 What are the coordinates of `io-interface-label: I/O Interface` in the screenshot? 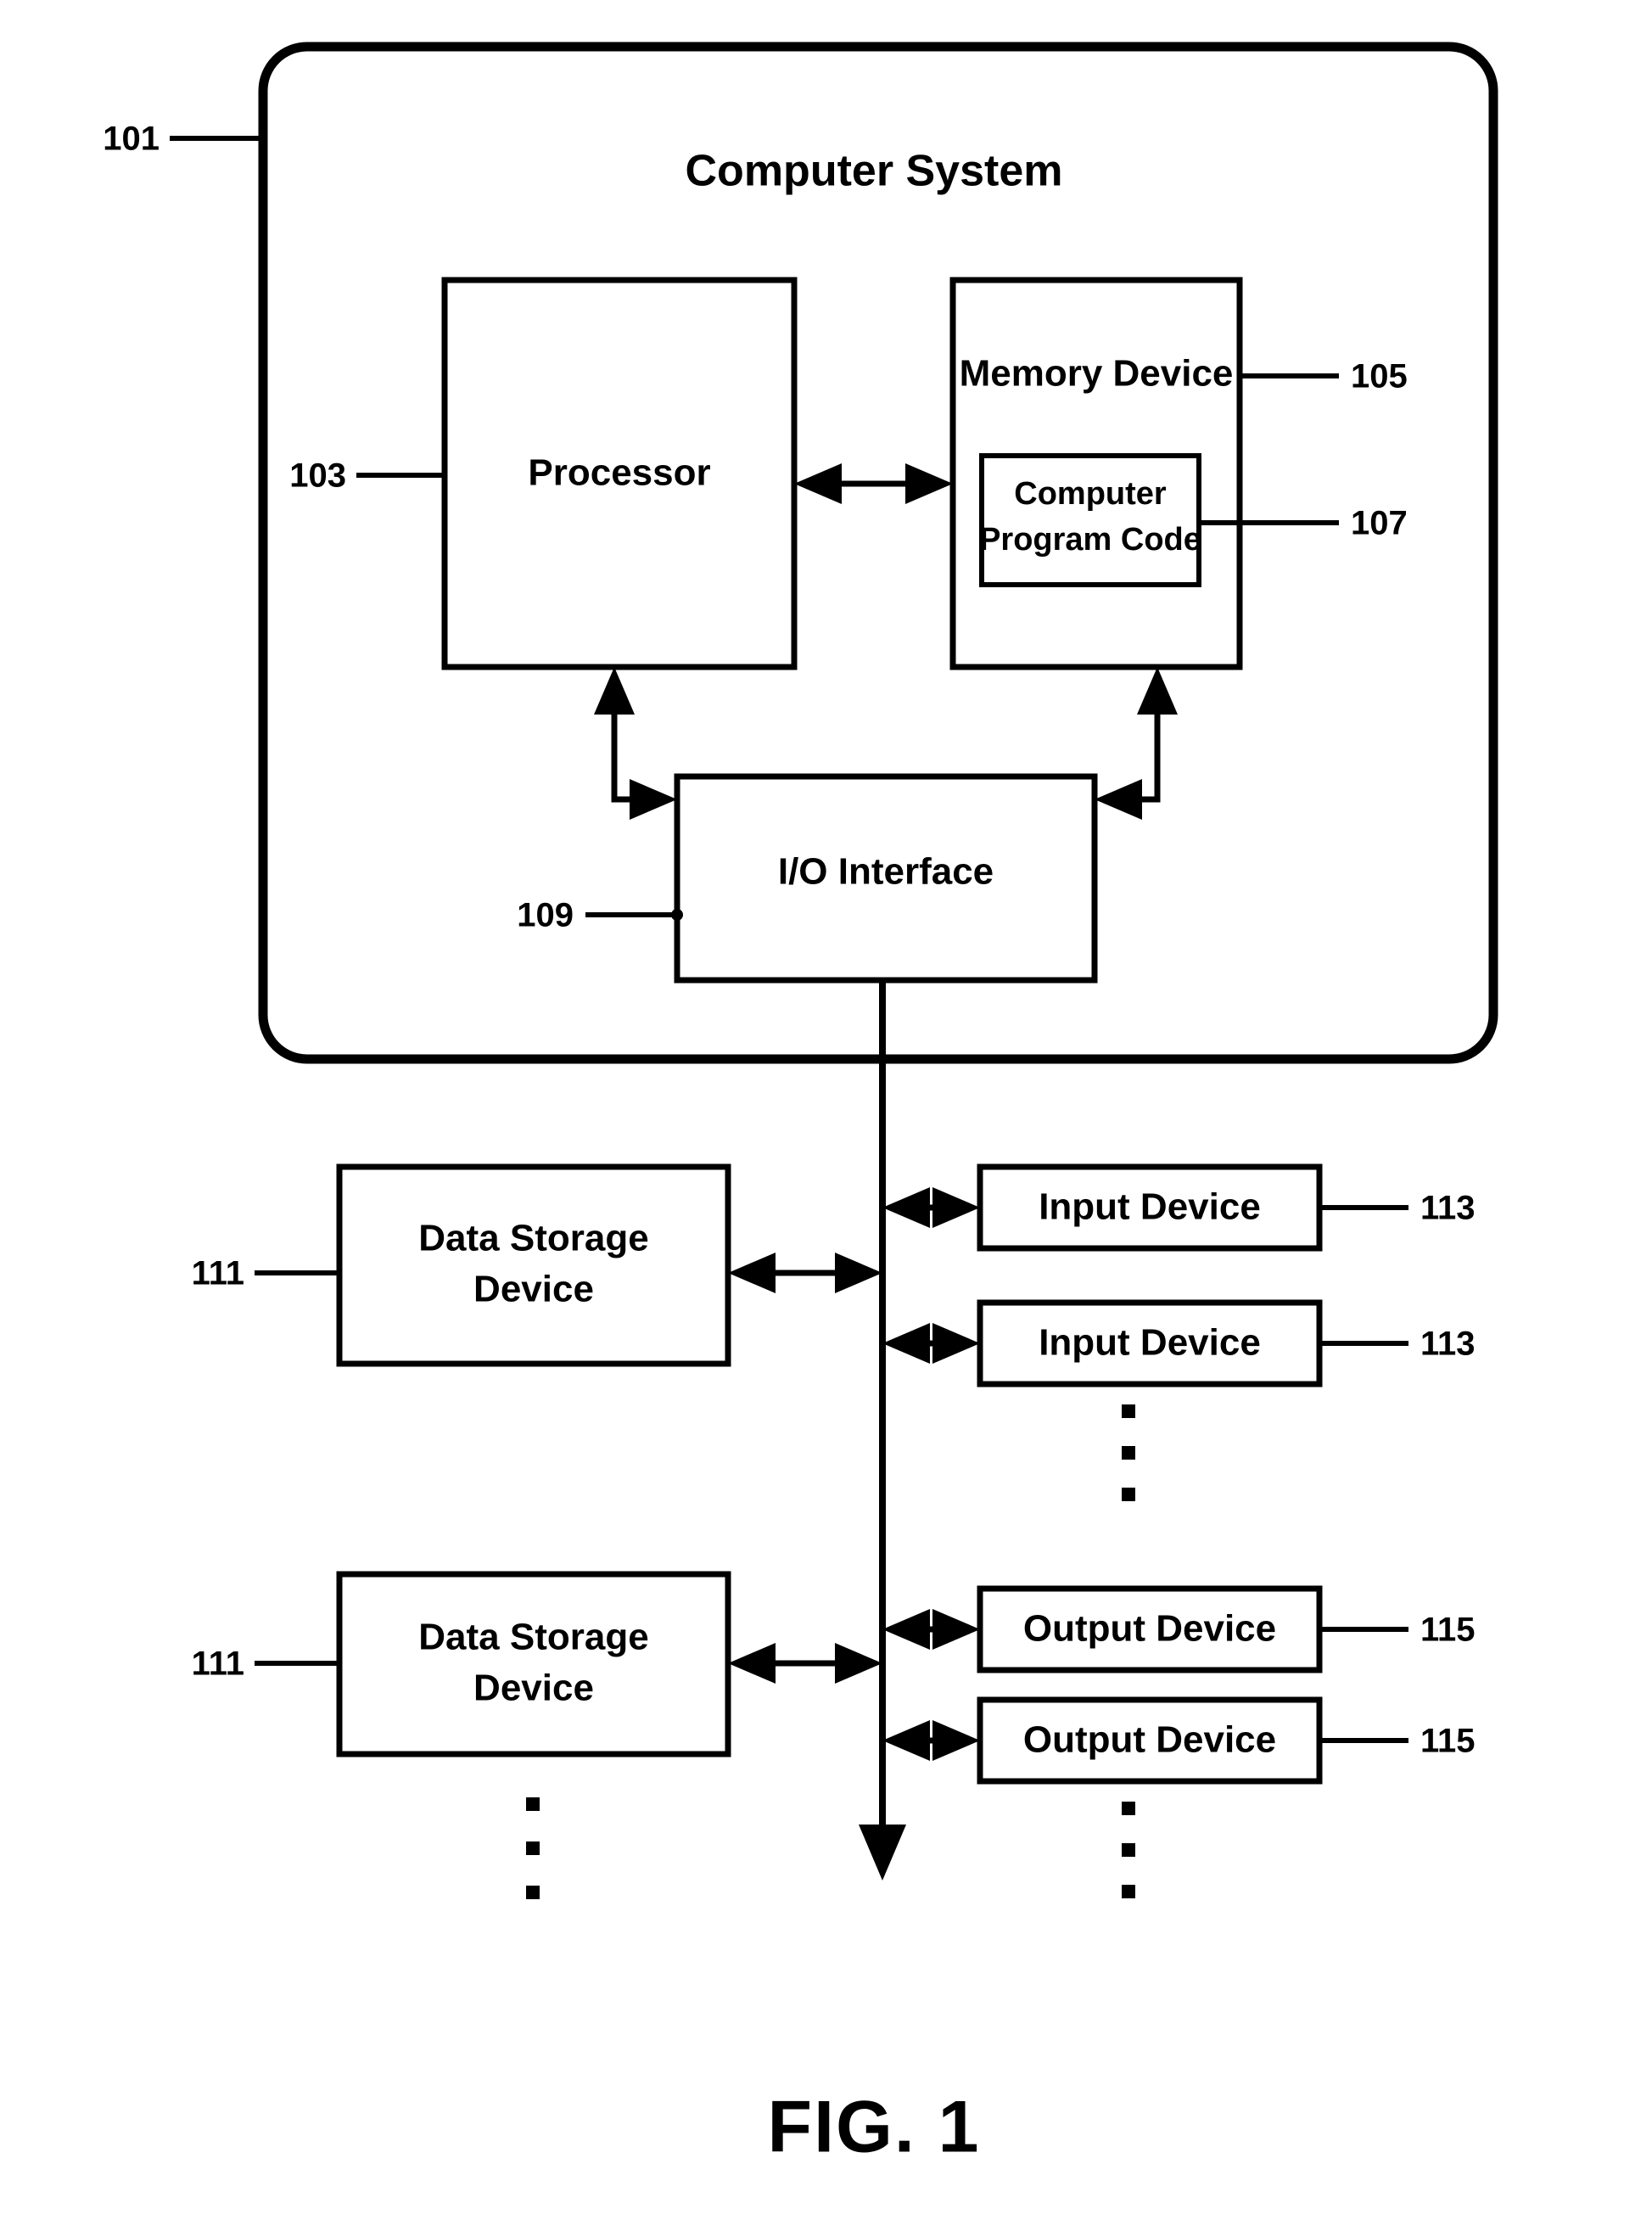 It's located at (886, 872).